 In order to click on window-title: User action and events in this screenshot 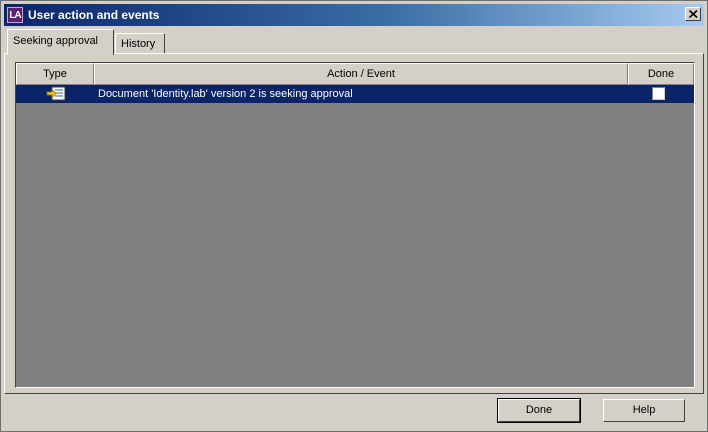, I will do `click(94, 15)`.